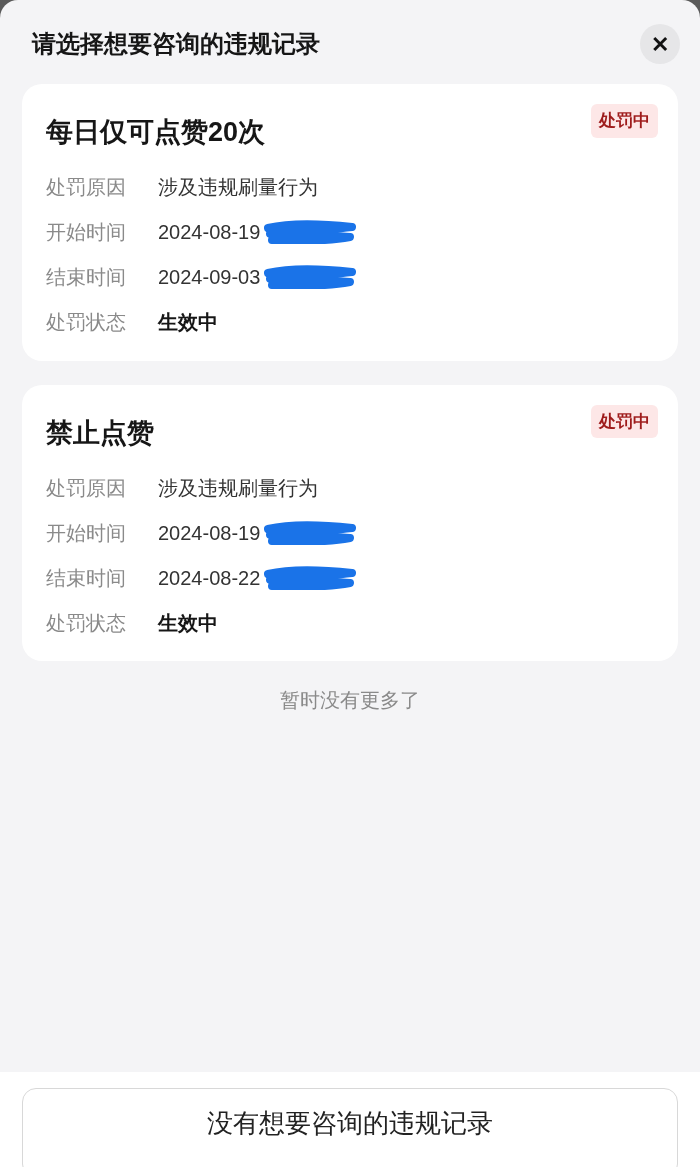 The height and width of the screenshot is (1167, 700). I want to click on close-button: ✕, so click(660, 44).